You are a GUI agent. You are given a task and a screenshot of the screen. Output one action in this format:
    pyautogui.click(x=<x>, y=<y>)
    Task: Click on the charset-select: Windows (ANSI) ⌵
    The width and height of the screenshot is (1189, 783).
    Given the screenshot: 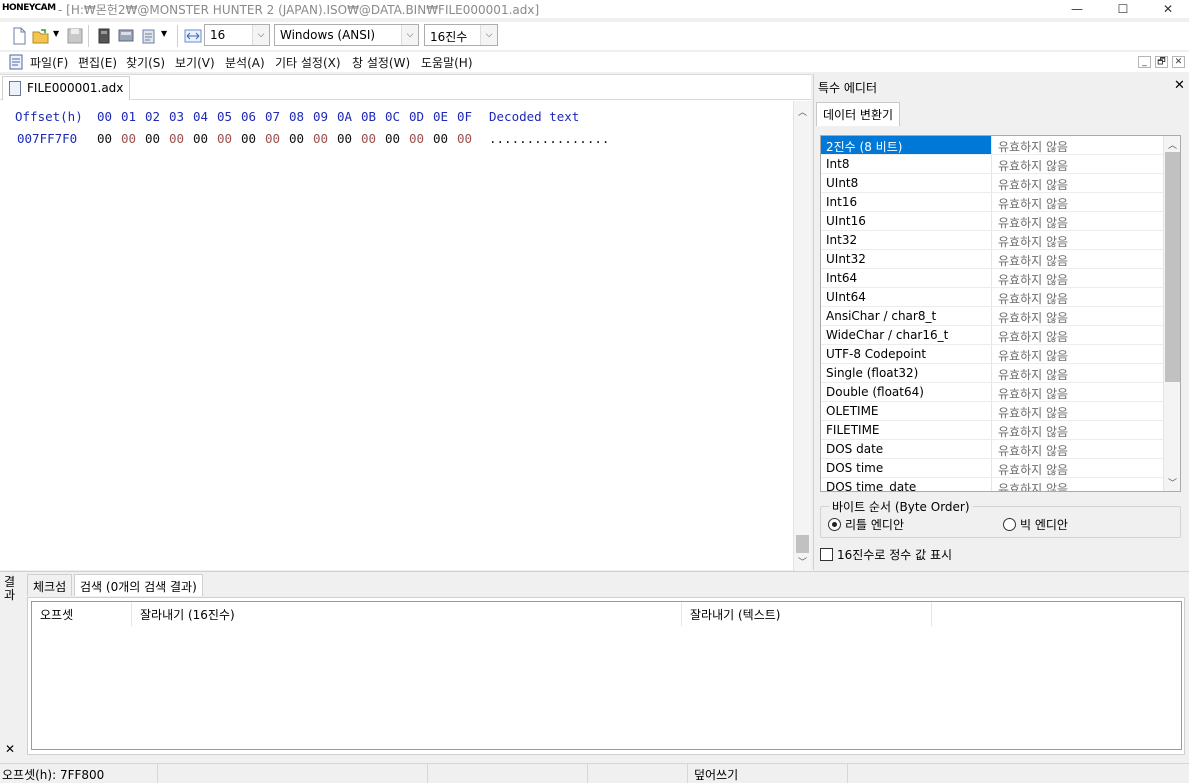 What is the action you would take?
    pyautogui.click(x=346, y=35)
    